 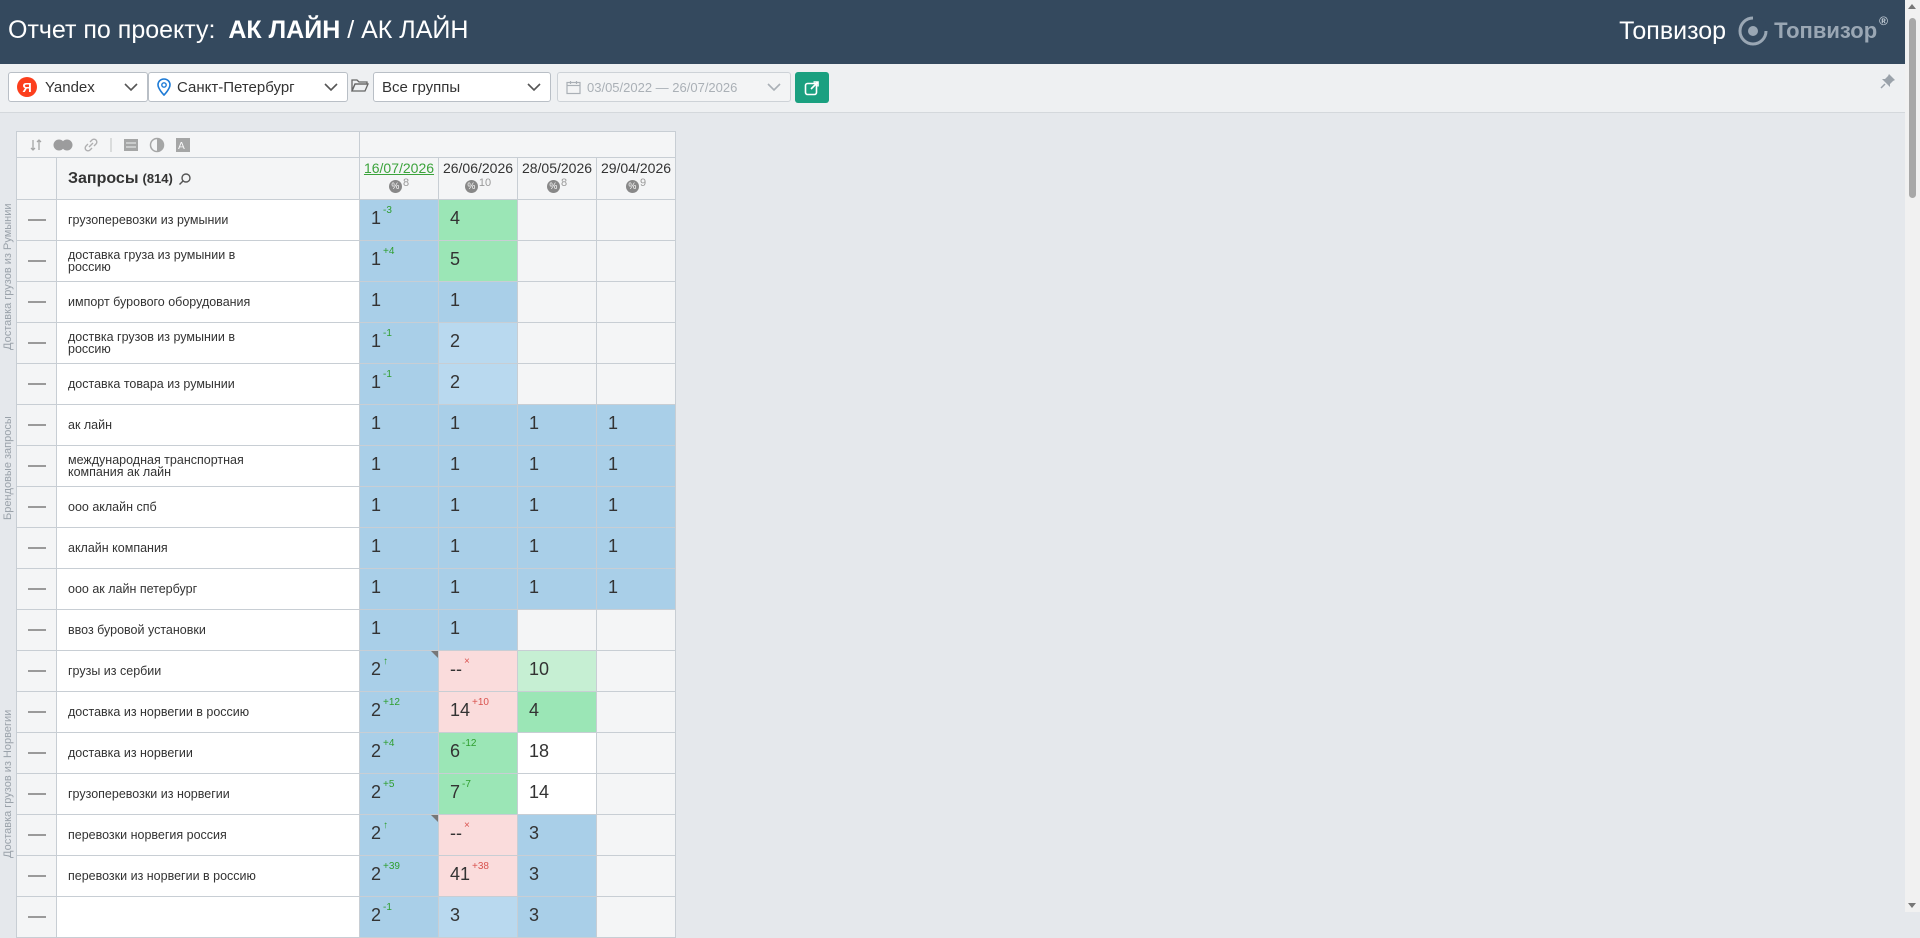 I want to click on keyword-cell: доставка товара из румынии, so click(x=208, y=384).